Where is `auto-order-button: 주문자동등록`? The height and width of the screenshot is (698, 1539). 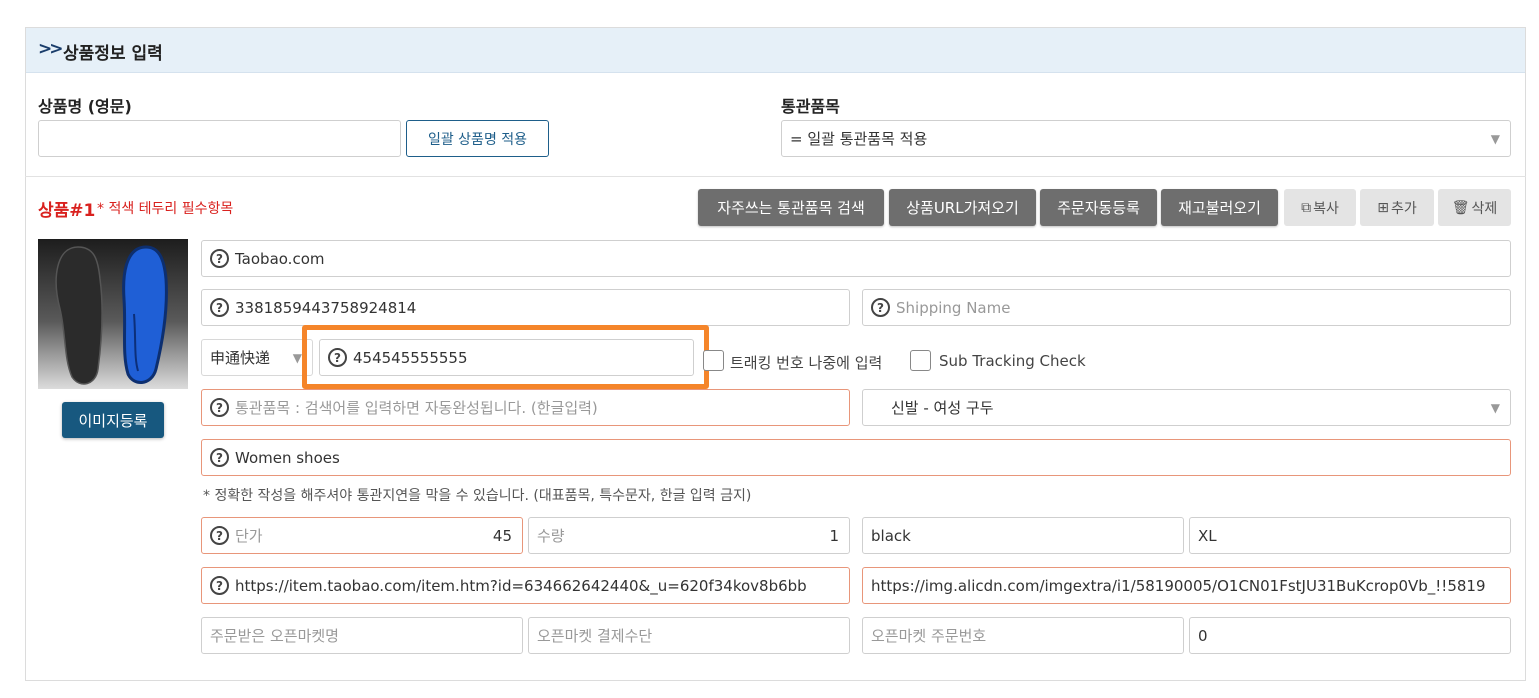
auto-order-button: 주문자동등록 is located at coordinates (1098, 207).